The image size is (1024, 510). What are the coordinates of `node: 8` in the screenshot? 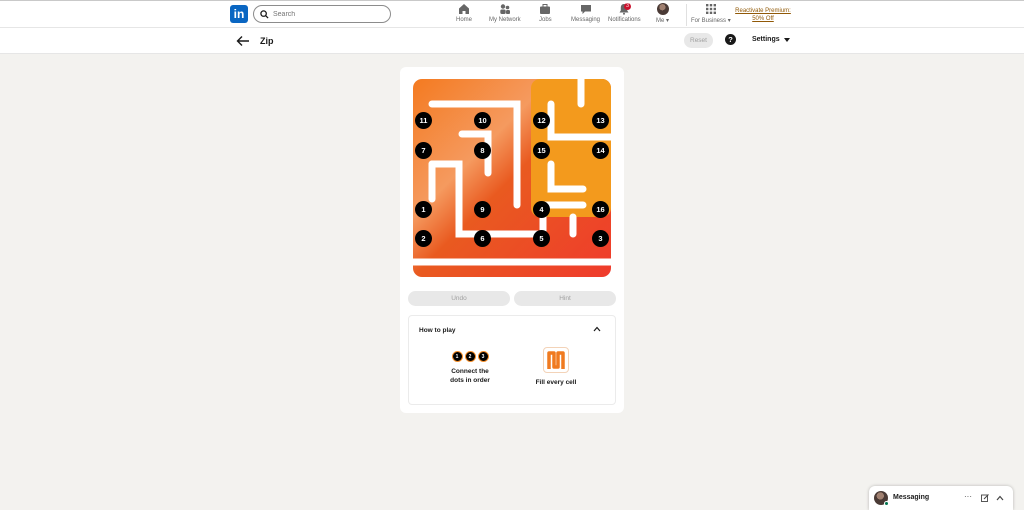 It's located at (482, 150).